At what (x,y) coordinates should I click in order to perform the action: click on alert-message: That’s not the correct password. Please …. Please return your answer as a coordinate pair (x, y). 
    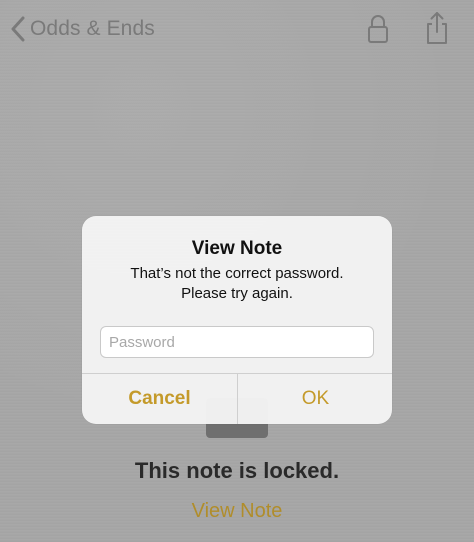
    Looking at the image, I should click on (237, 284).